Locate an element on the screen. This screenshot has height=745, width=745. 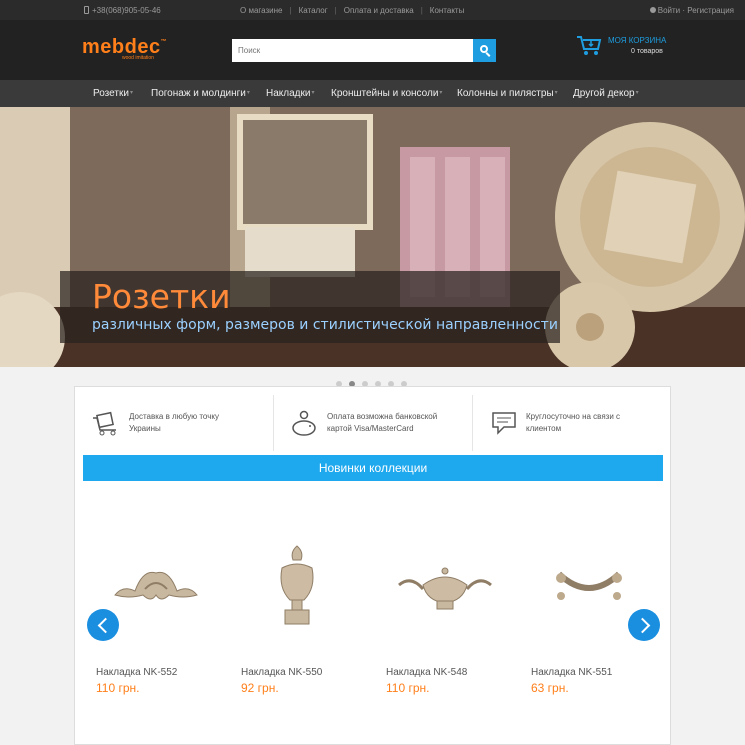
nav-item-brackets: Кронштейны и консоли▾ is located at coordinates (386, 93).